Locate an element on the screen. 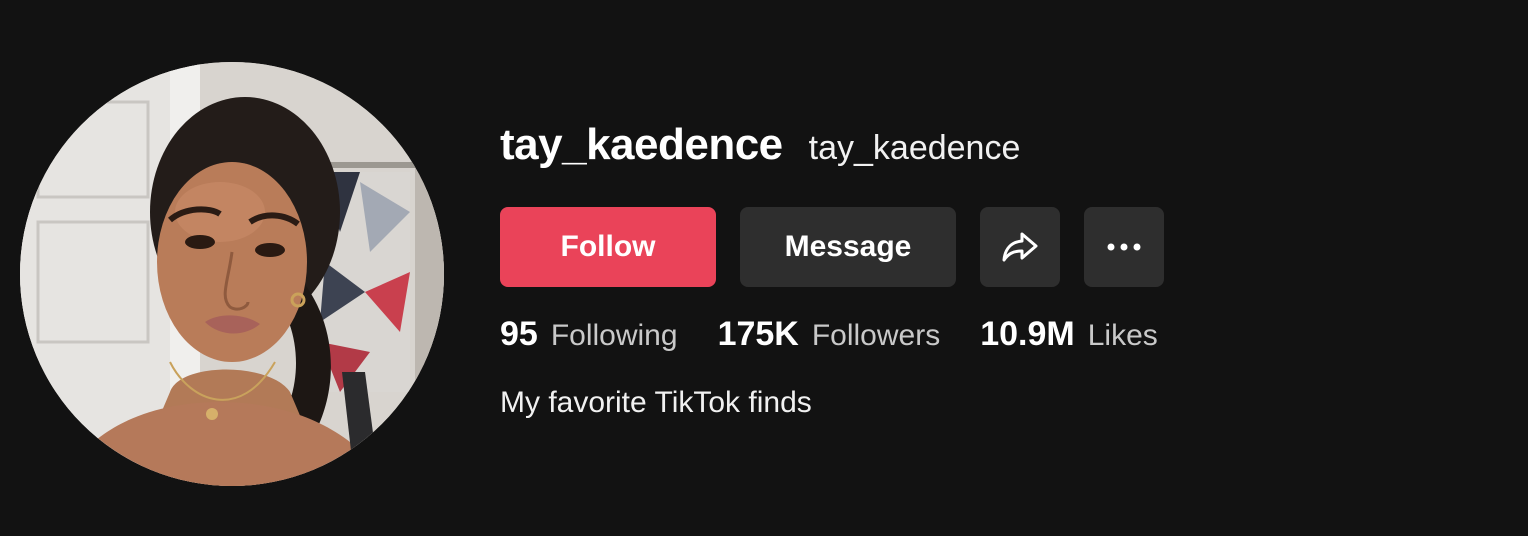 Image resolution: width=1528 pixels, height=536 pixels. ellipsis-icon is located at coordinates (1124, 247).